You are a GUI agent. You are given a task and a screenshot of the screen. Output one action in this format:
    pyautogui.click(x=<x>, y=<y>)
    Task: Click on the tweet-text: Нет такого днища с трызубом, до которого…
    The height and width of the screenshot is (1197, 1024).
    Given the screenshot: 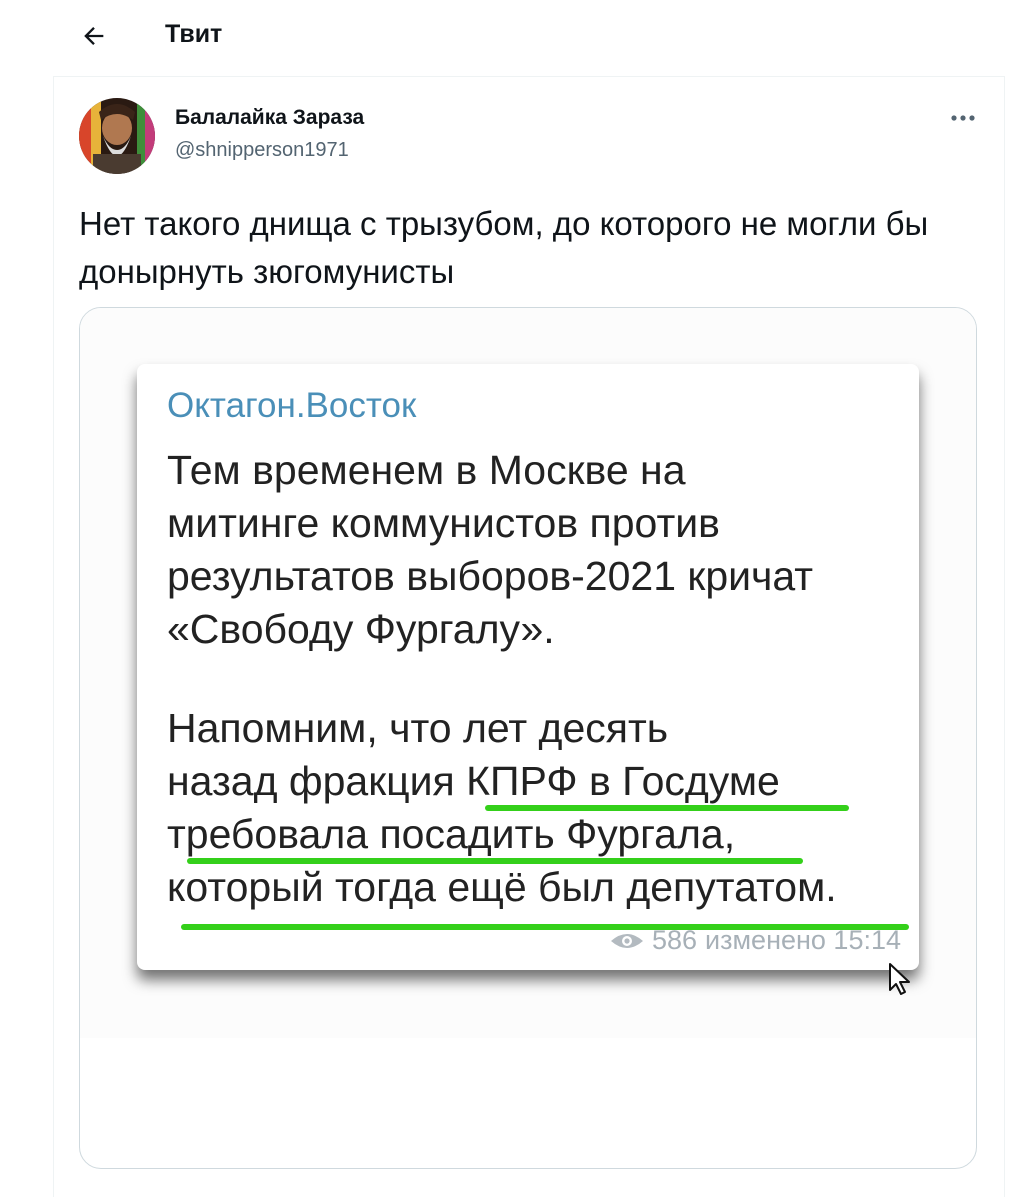 What is the action you would take?
    pyautogui.click(x=504, y=247)
    